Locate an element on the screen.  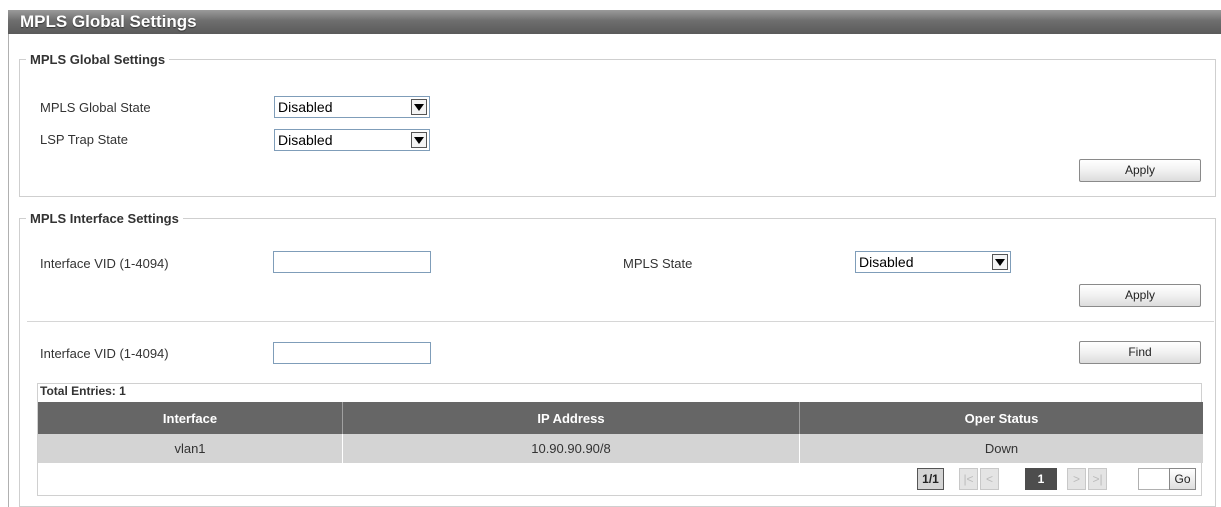
column-header-interface: Interface is located at coordinates (190, 418).